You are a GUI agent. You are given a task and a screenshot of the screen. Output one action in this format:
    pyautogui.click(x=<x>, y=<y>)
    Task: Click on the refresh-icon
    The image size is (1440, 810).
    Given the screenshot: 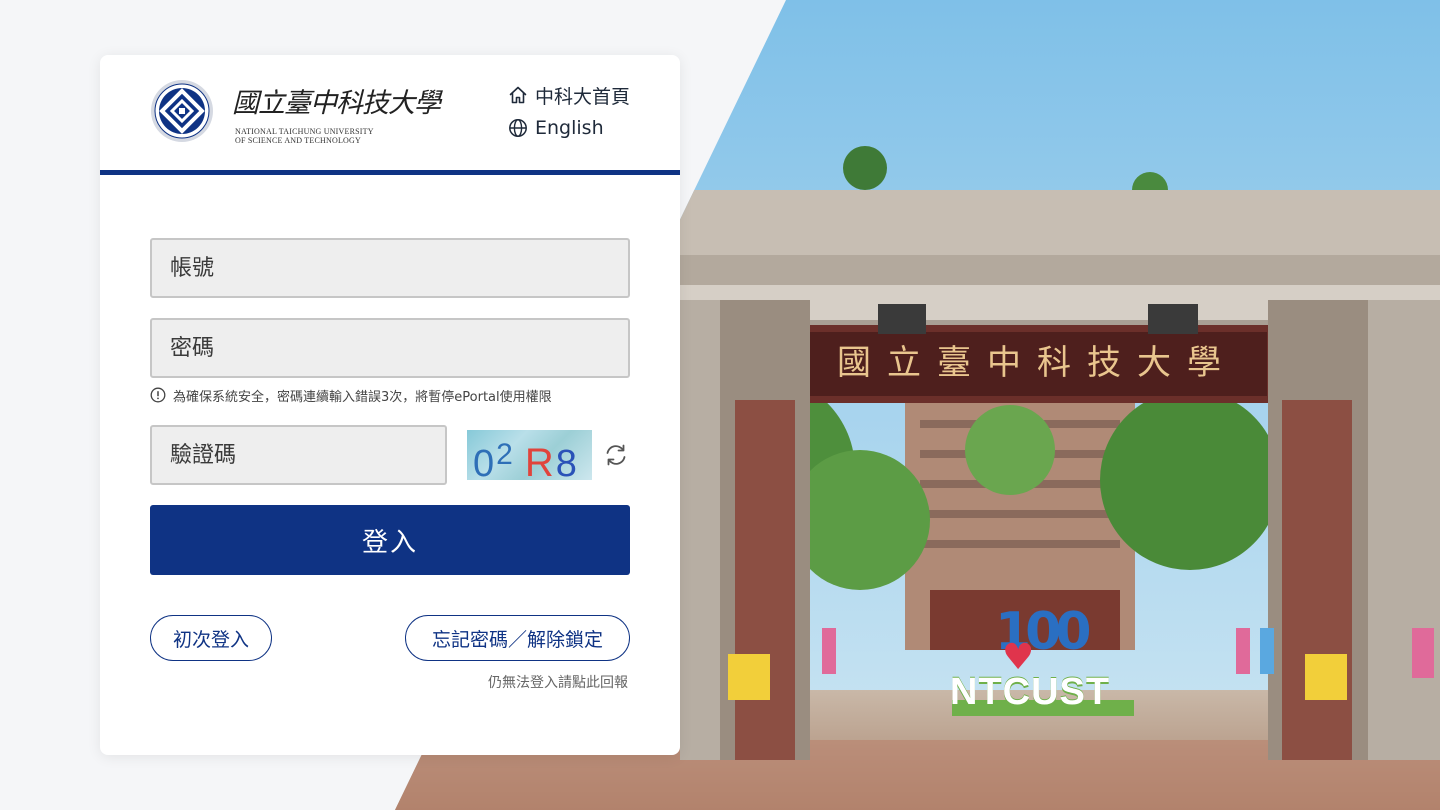 What is the action you would take?
    pyautogui.click(x=616, y=455)
    